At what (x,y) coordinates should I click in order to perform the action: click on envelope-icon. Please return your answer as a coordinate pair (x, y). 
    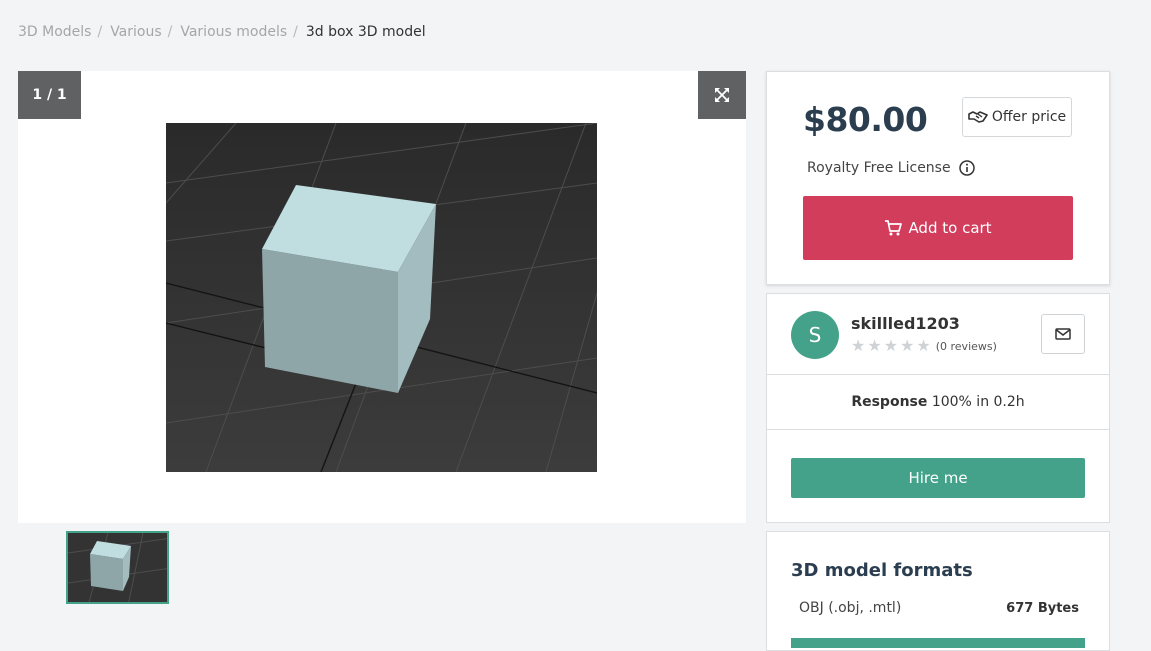
    Looking at the image, I should click on (1063, 334).